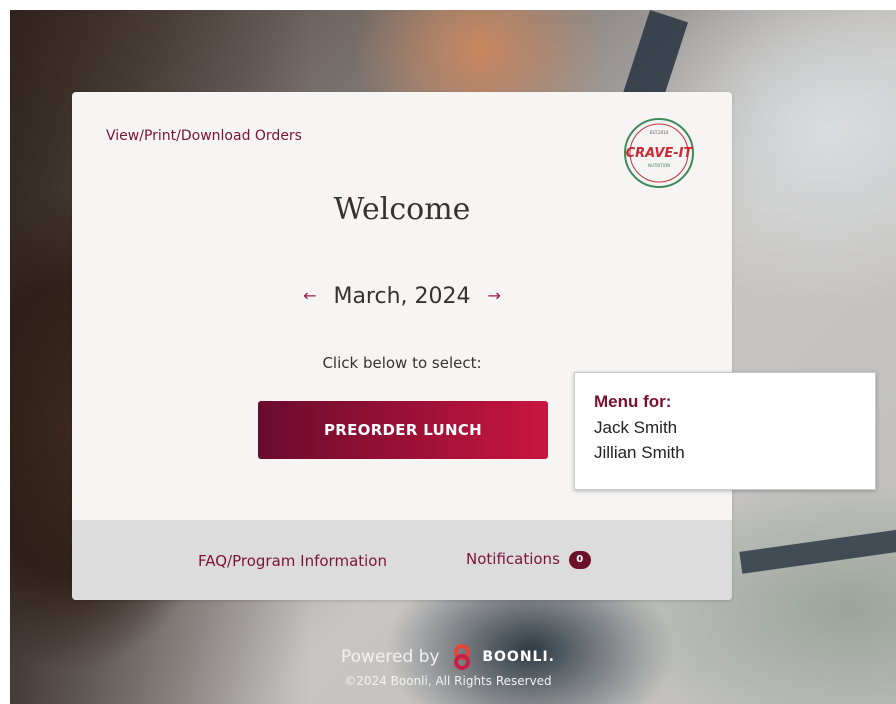 This screenshot has height=704, width=896. What do you see at coordinates (725, 431) in the screenshot?
I see `menu-for-tooltip: Menu for: Jack Smith Jillian Smith` at bounding box center [725, 431].